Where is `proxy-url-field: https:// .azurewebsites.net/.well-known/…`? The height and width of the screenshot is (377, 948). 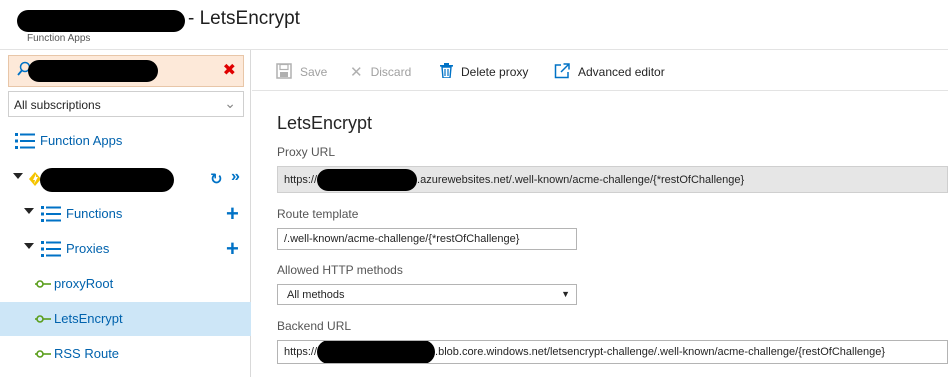
proxy-url-field: https:// .azurewebsites.net/.well-known/… is located at coordinates (612, 179).